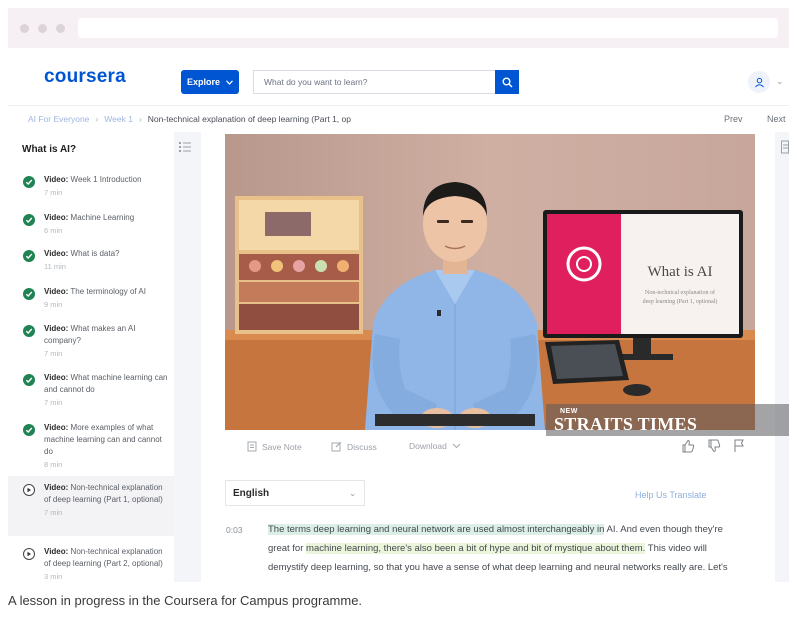 The width and height of the screenshot is (797, 617). I want to click on browser-top-bar, so click(398, 28).